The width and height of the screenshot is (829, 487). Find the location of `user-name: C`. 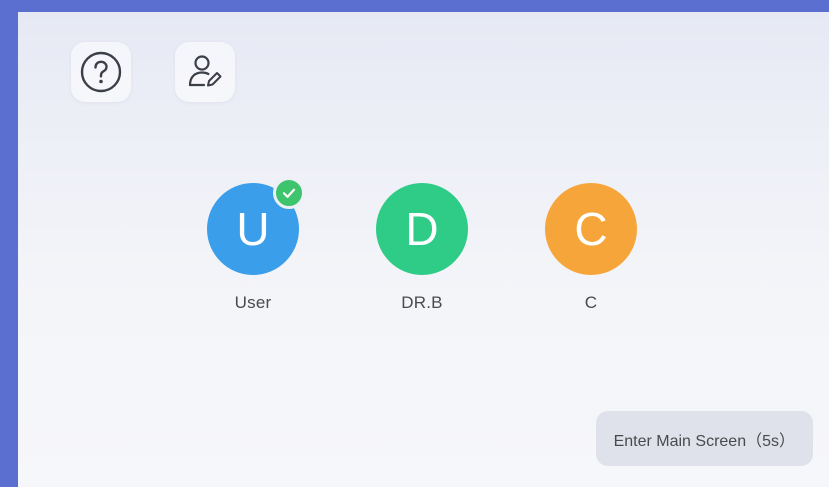

user-name: C is located at coordinates (591, 302).